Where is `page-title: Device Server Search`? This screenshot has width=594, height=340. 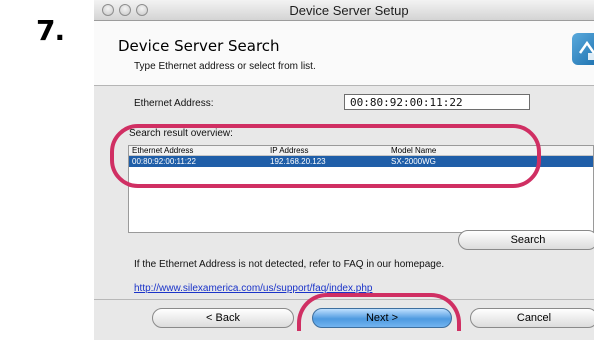
page-title: Device Server Search is located at coordinates (199, 46).